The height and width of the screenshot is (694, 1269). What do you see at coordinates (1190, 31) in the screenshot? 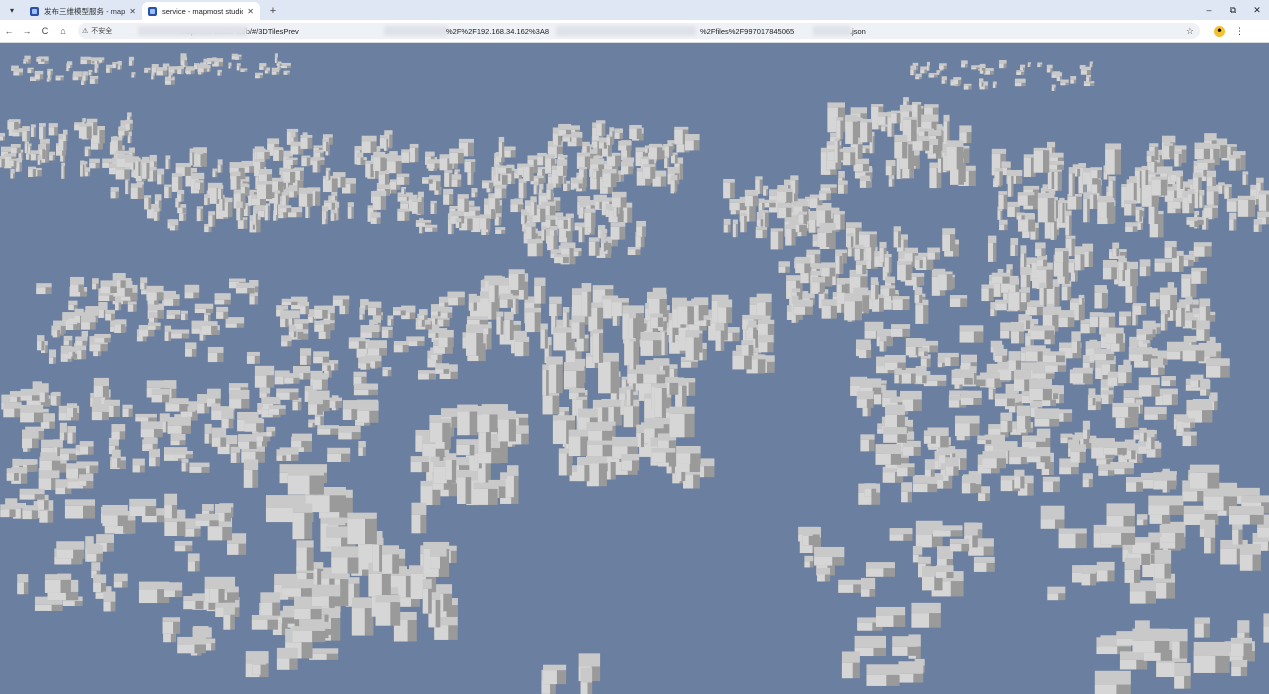
I see `bookmark-star-icon: ☆` at bounding box center [1190, 31].